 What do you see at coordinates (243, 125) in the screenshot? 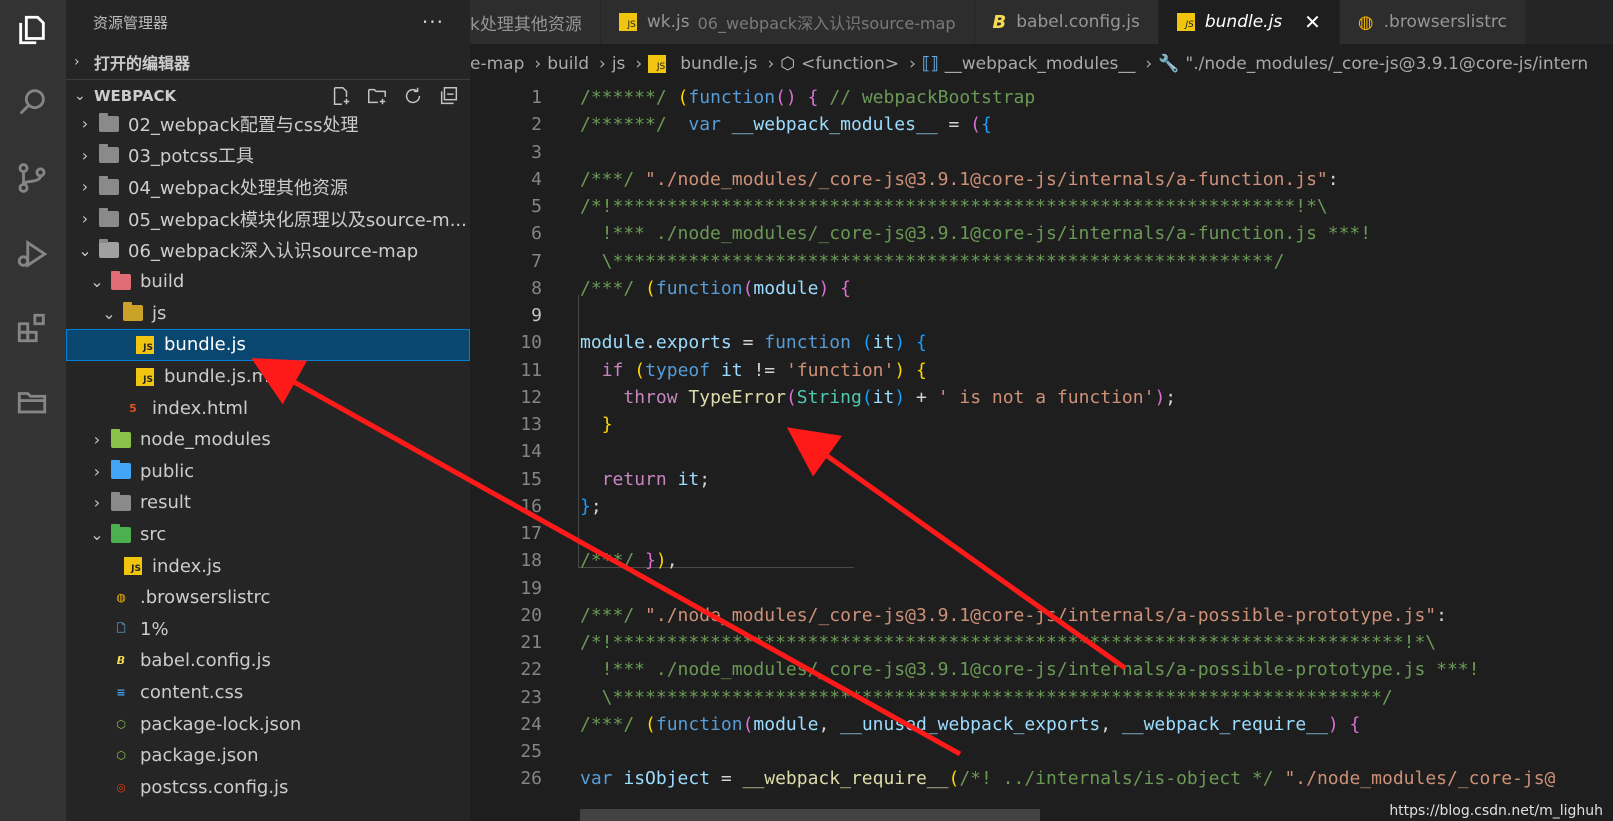
I see `tree-item-label: 02_webpack配置与css处理` at bounding box center [243, 125].